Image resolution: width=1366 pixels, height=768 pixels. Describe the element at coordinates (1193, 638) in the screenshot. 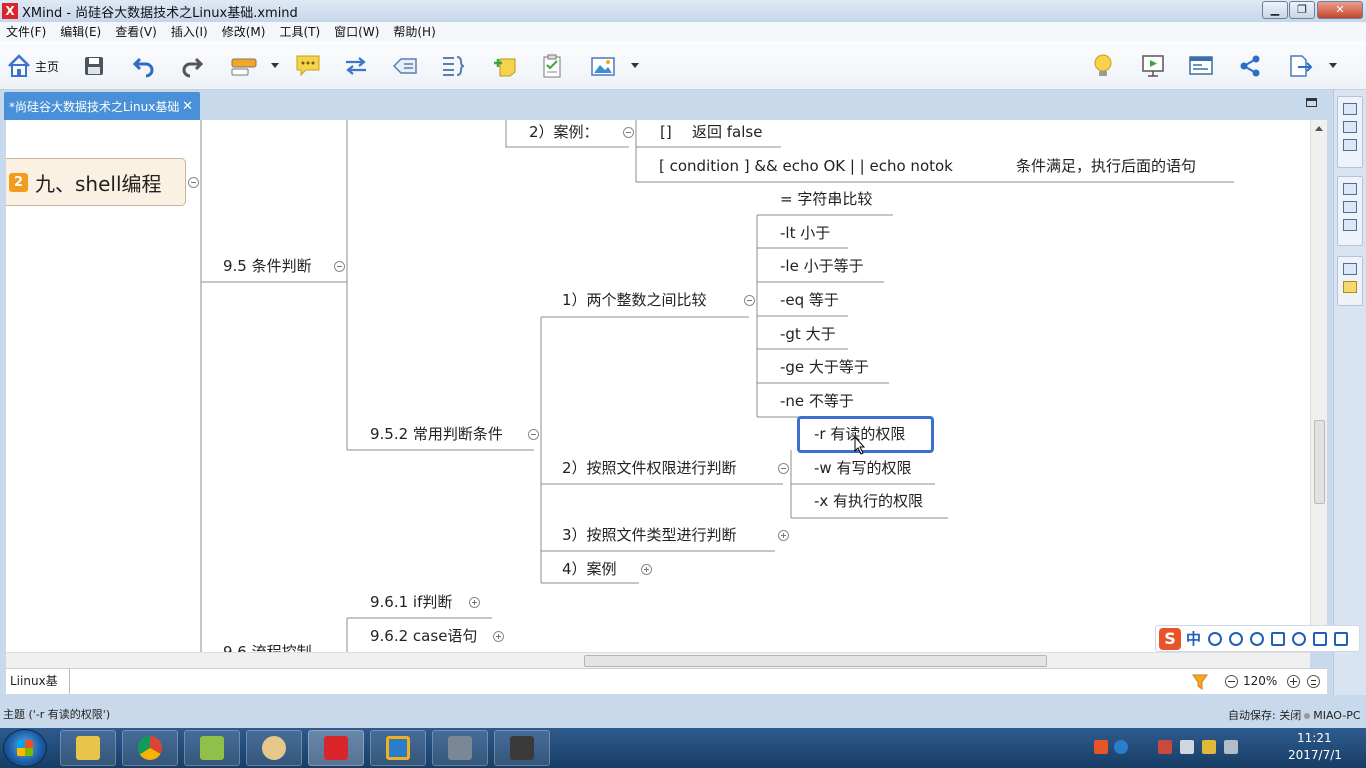

I see `ime-mode-indicator: 中` at that location.